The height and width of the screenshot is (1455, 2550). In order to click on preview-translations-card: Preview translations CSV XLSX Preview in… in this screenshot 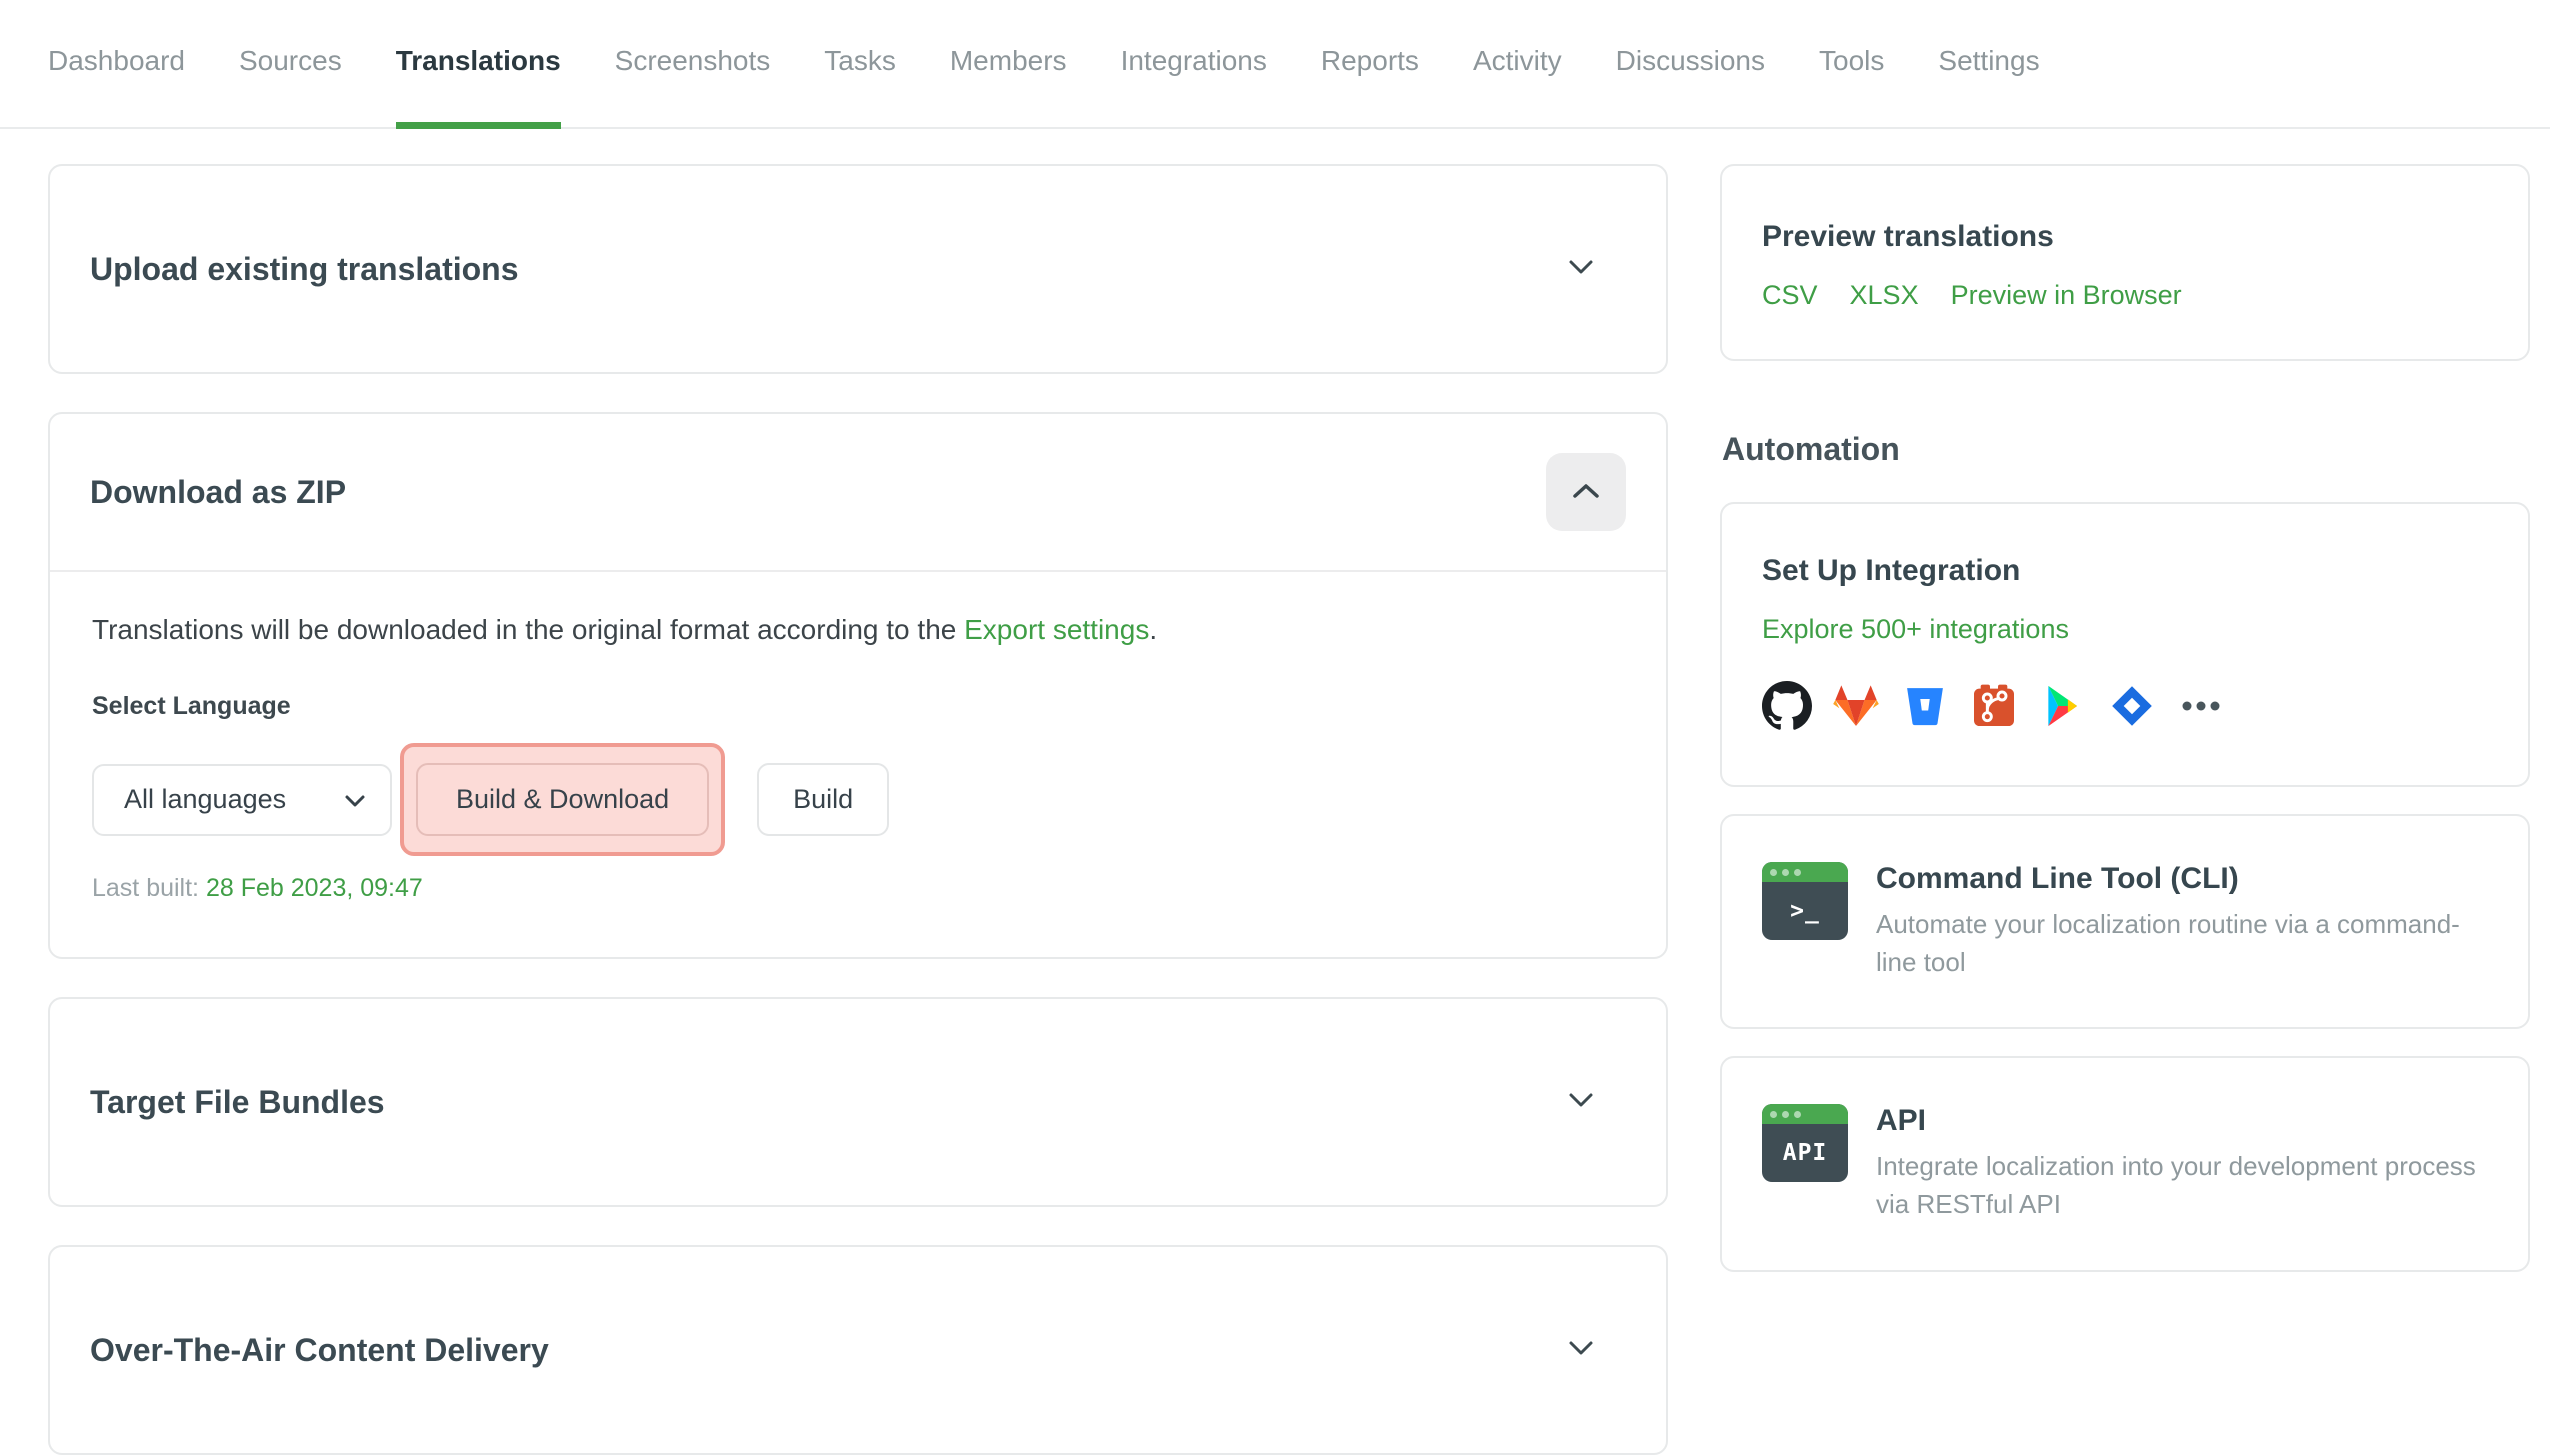, I will do `click(2125, 262)`.